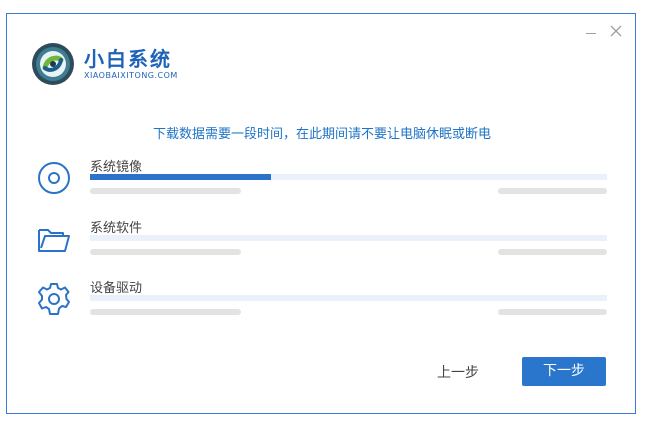 The width and height of the screenshot is (647, 422). What do you see at coordinates (116, 288) in the screenshot?
I see `item-label-device-driver: 设备驱动` at bounding box center [116, 288].